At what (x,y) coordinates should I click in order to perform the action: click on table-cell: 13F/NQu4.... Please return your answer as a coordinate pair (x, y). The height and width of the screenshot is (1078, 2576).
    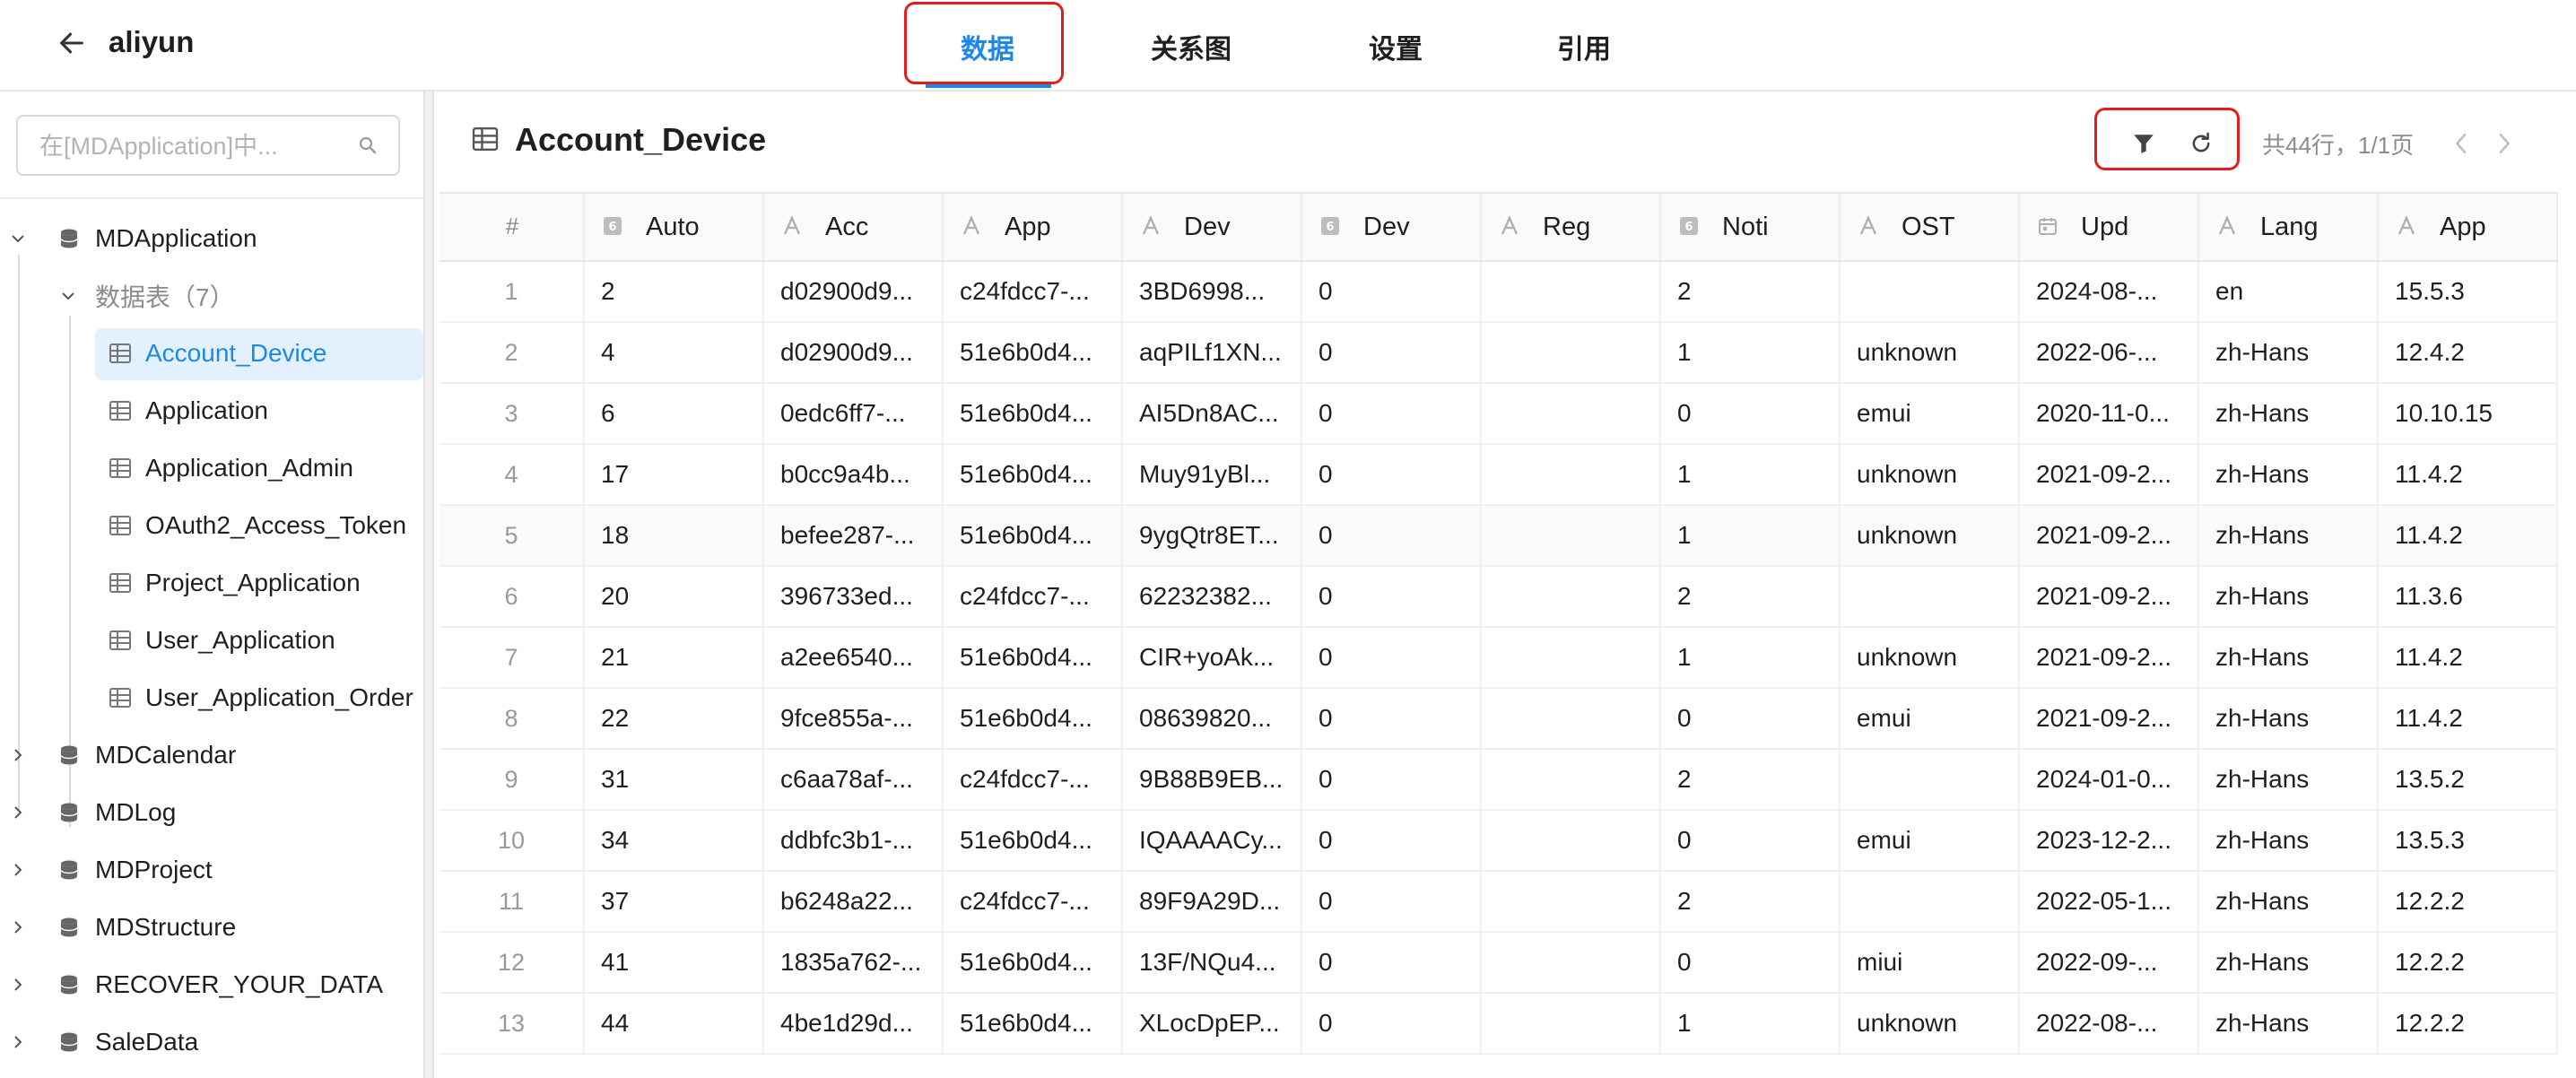
    Looking at the image, I should click on (1212, 962).